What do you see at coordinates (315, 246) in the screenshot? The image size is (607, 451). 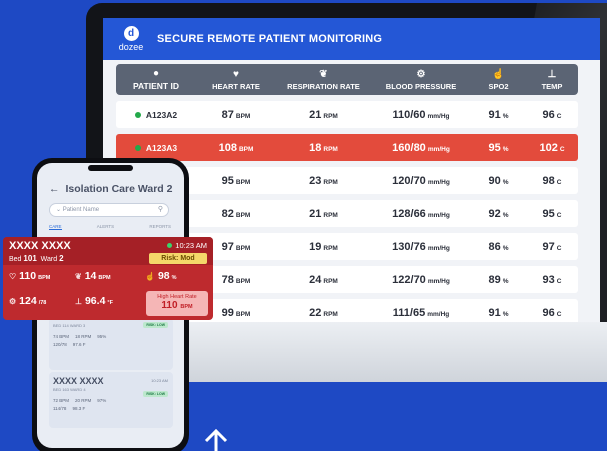 I see `resp-rate-value: 19` at bounding box center [315, 246].